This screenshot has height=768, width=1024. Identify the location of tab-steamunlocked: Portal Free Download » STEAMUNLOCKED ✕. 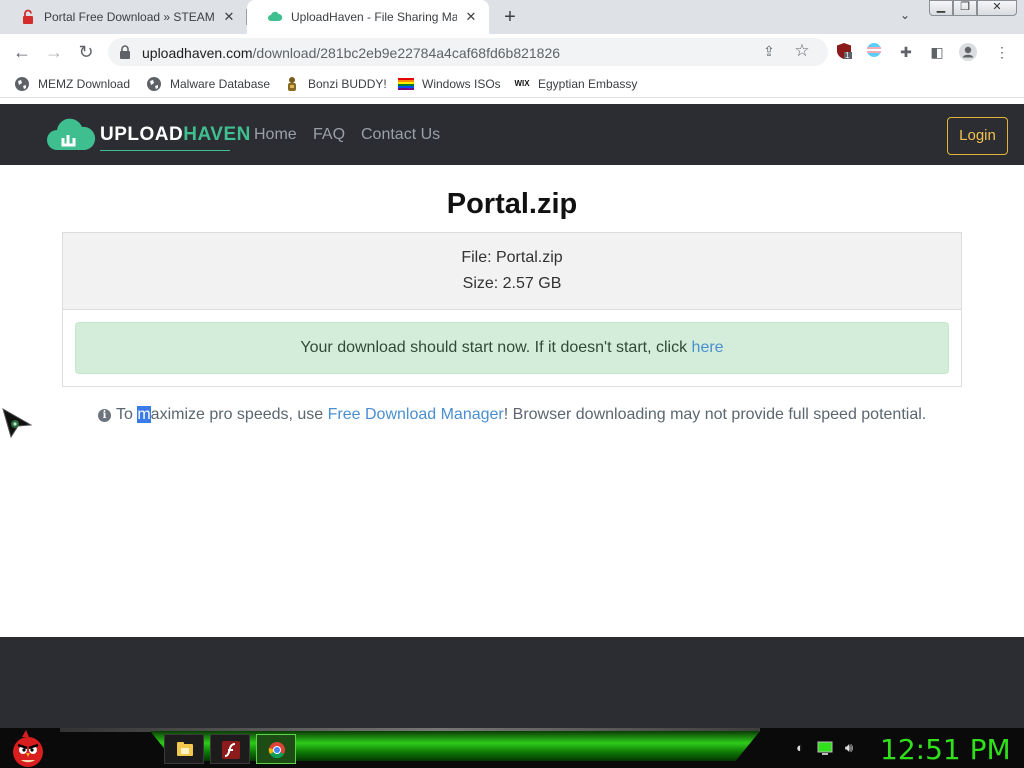
(123, 17).